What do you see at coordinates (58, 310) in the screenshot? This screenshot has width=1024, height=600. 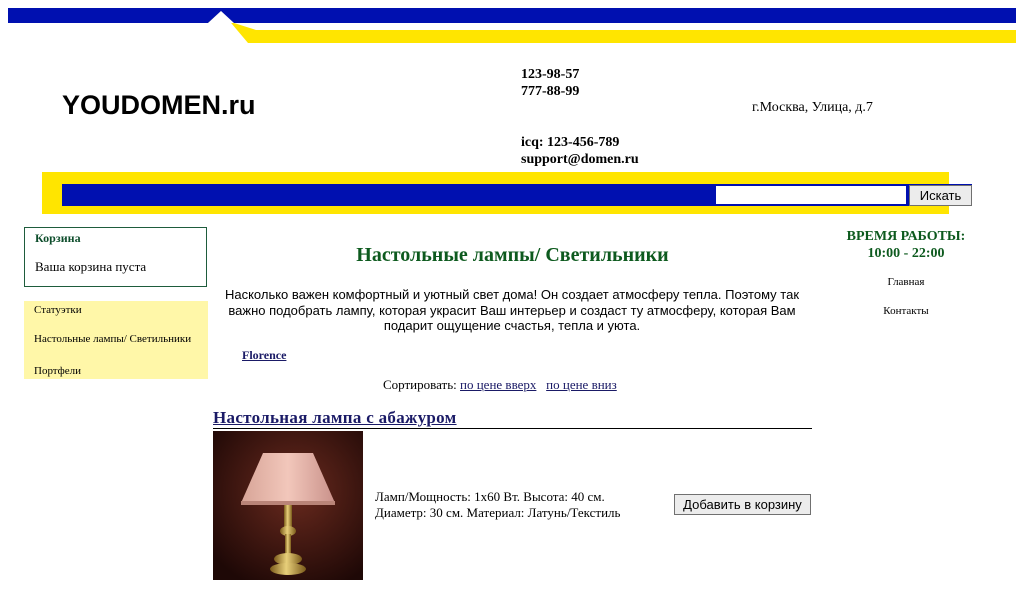 I see `category-item-figurines: Статуэтки` at bounding box center [58, 310].